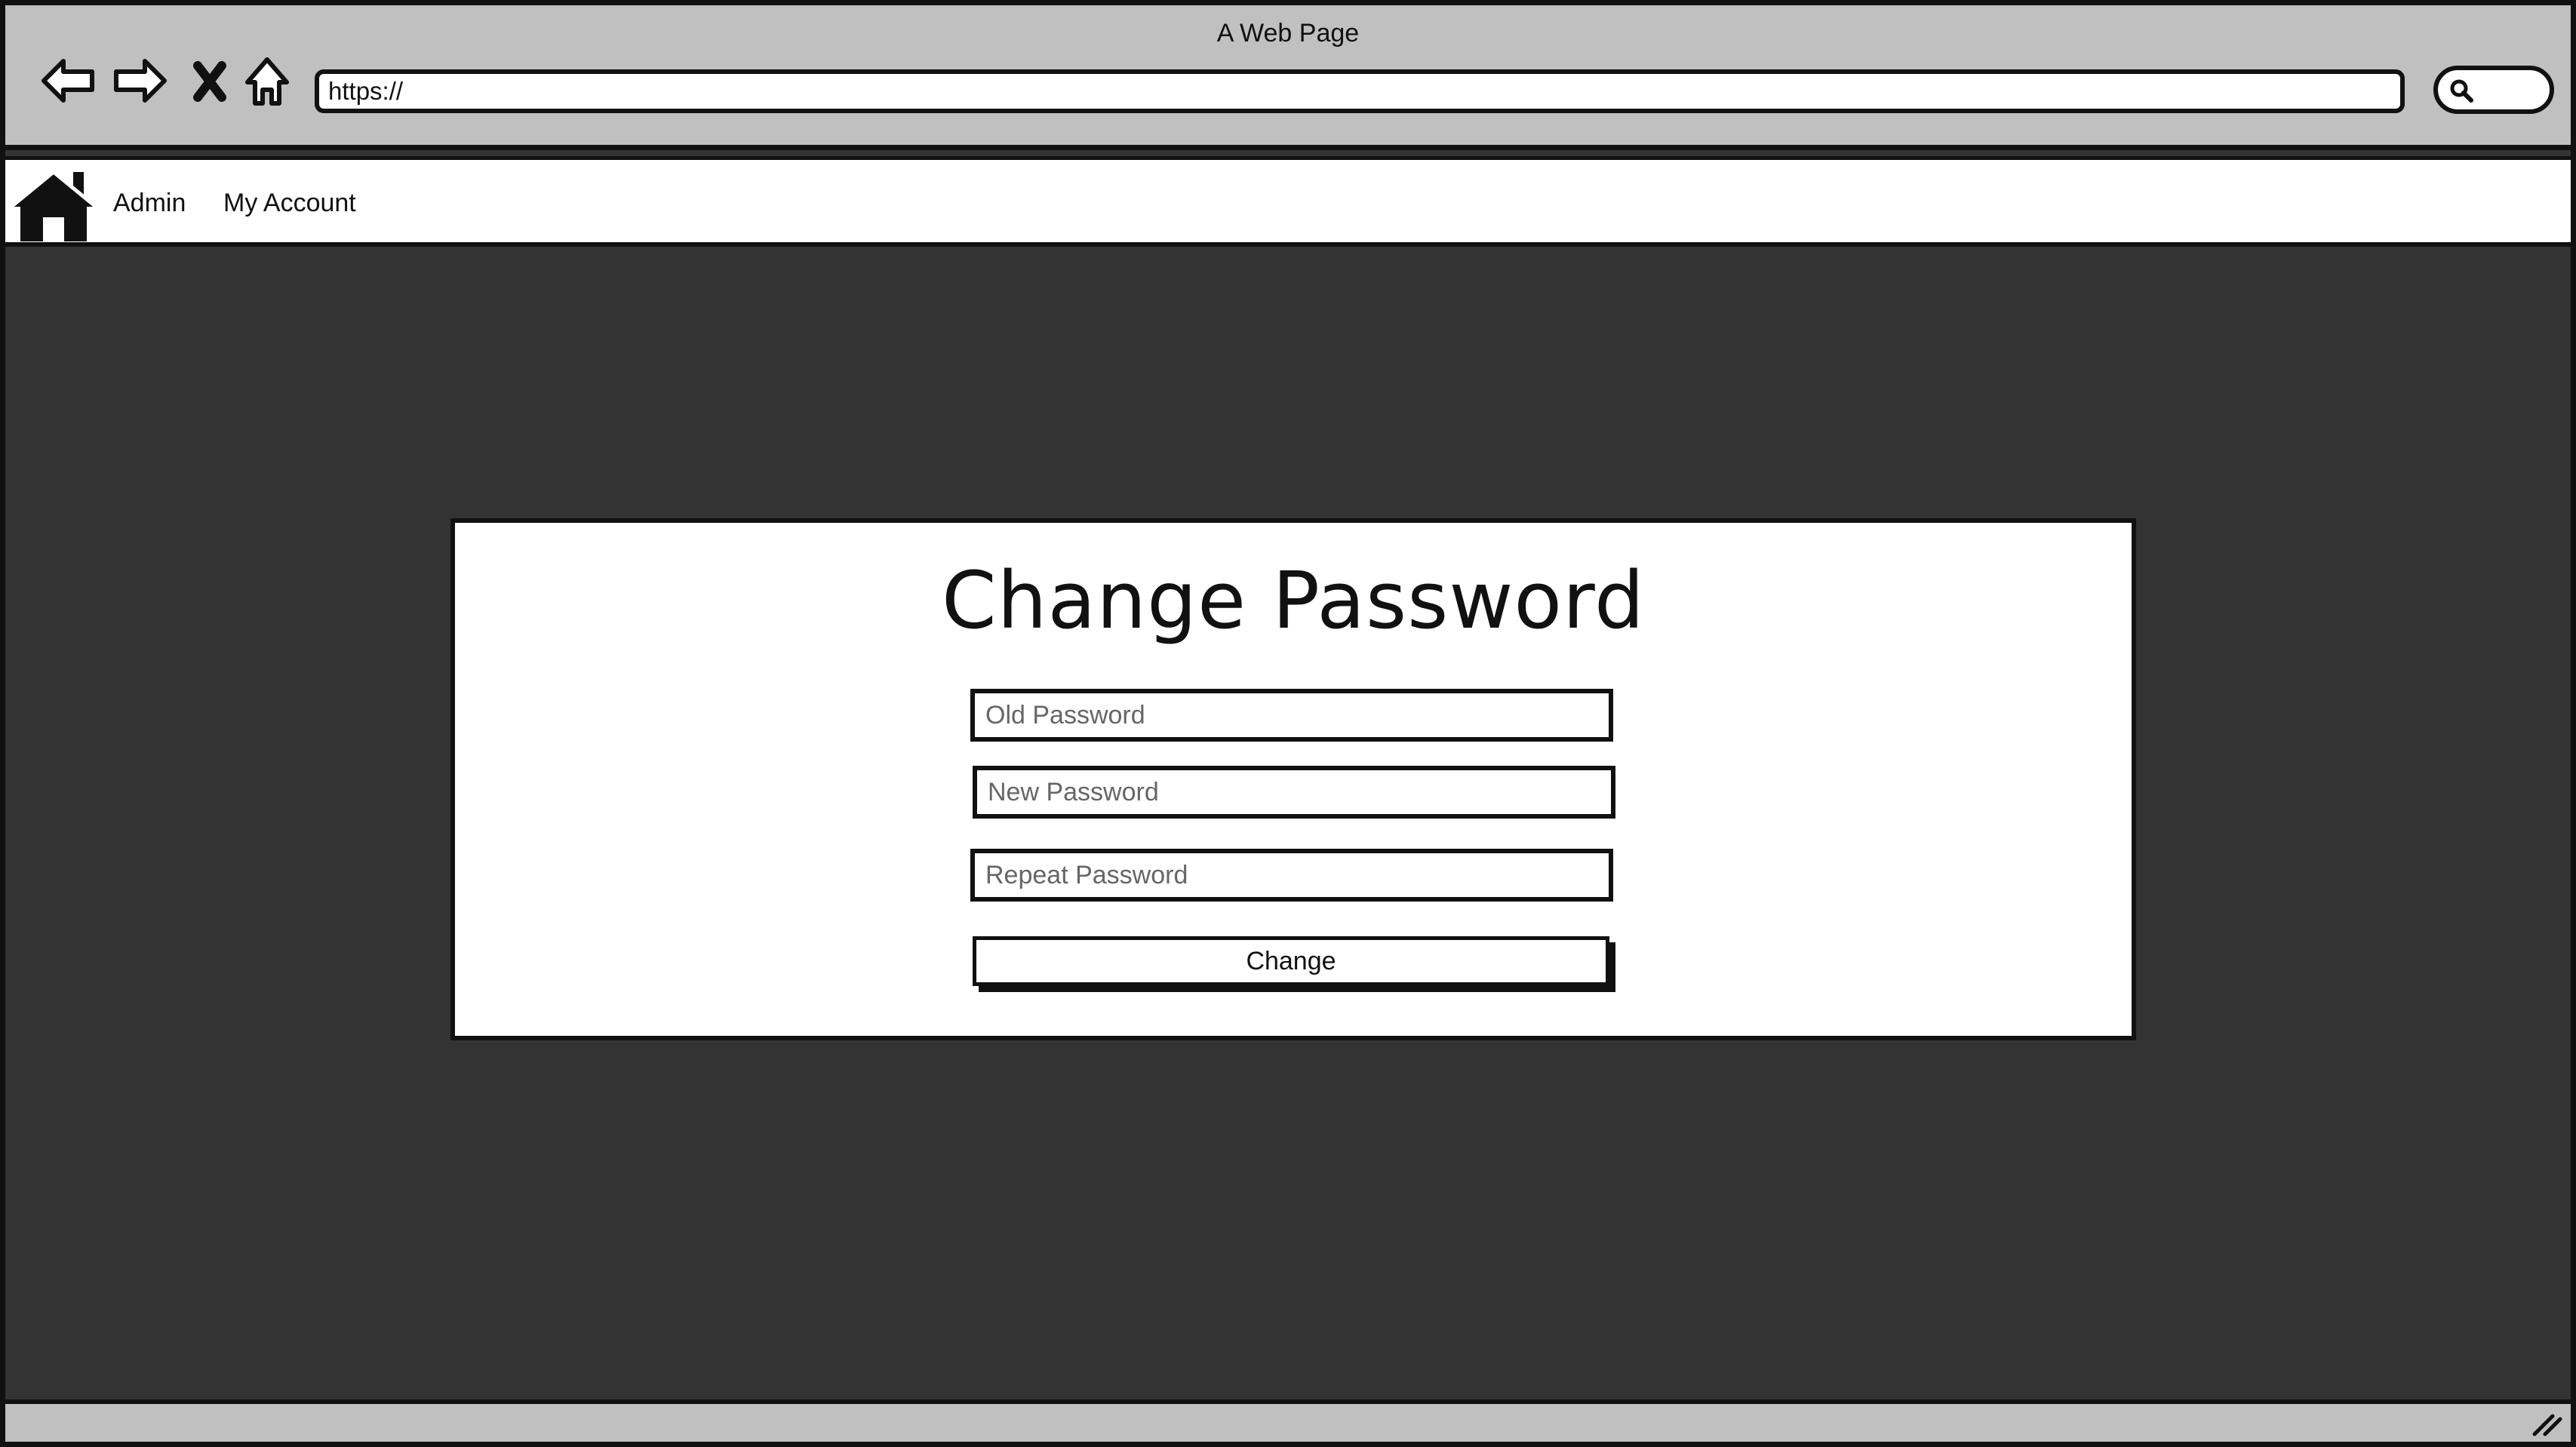  Describe the element at coordinates (1294, 792) in the screenshot. I see `new-password-field` at that location.